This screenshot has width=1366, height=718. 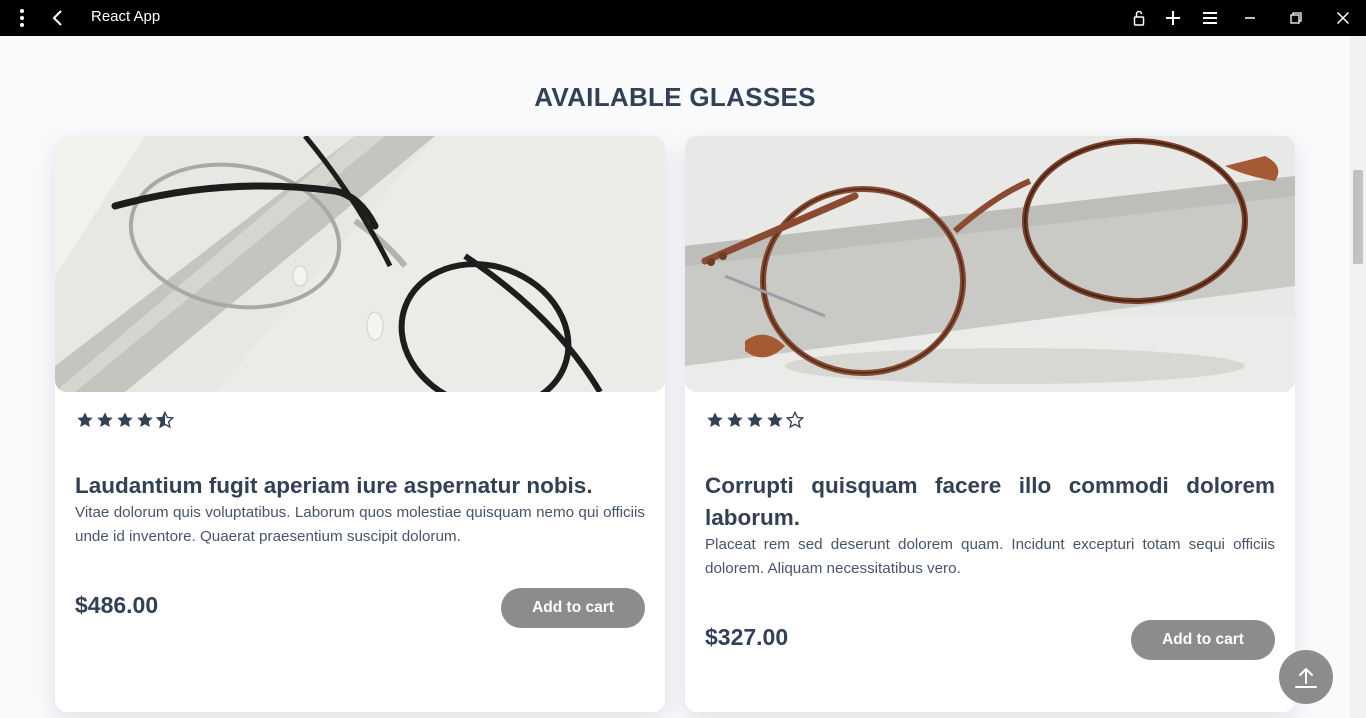 What do you see at coordinates (58, 18) in the screenshot?
I see `back-arrow-icon` at bounding box center [58, 18].